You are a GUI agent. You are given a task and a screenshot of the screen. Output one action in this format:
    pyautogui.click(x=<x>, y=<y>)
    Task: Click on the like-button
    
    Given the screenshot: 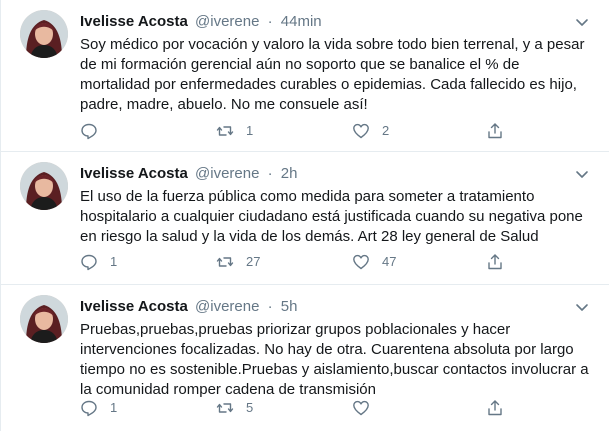 What is the action you would take?
    pyautogui.click(x=367, y=408)
    